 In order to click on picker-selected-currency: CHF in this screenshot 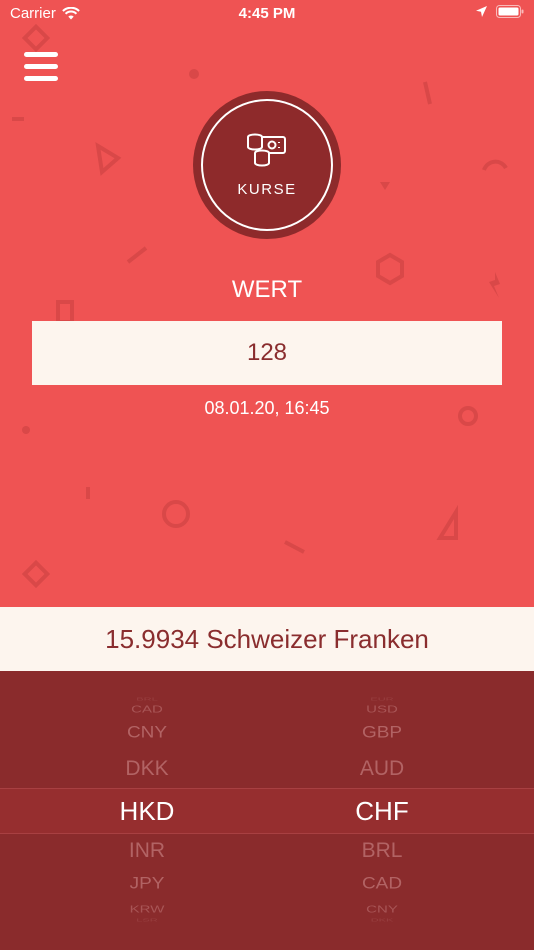, I will do `click(324, 811)`.